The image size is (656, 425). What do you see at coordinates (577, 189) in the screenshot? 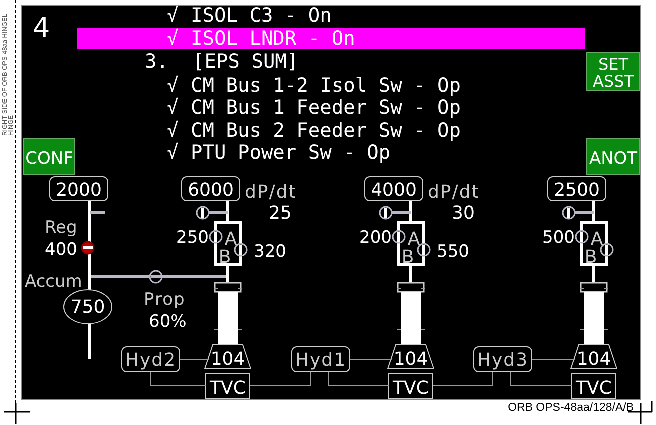
I see `pressure-readout: 2500` at bounding box center [577, 189].